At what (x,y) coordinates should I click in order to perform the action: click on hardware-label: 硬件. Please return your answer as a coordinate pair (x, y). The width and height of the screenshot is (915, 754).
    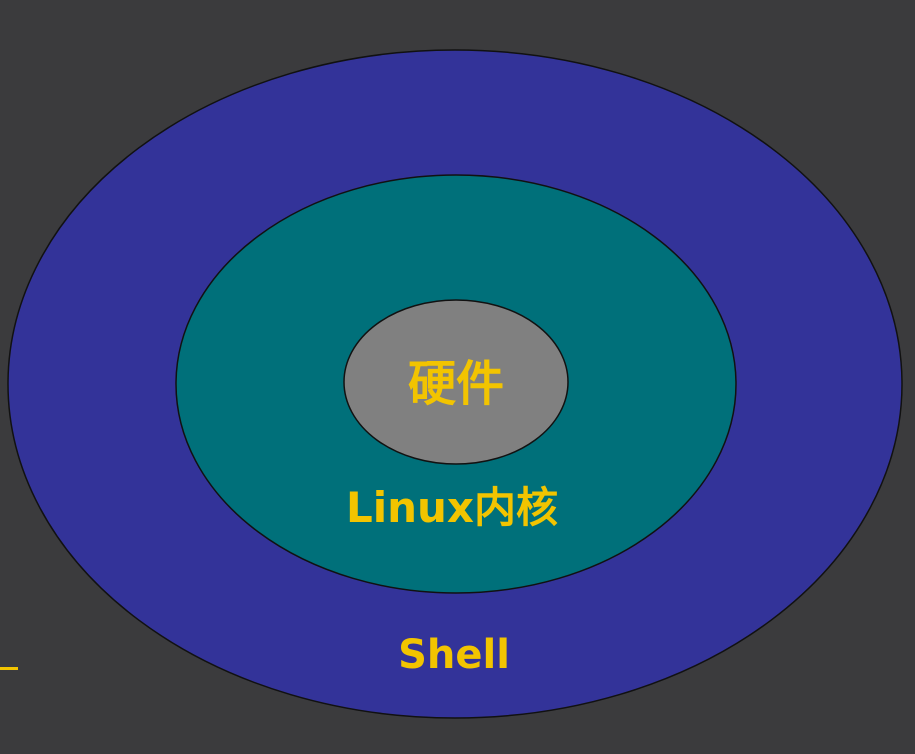
    Looking at the image, I should click on (456, 384).